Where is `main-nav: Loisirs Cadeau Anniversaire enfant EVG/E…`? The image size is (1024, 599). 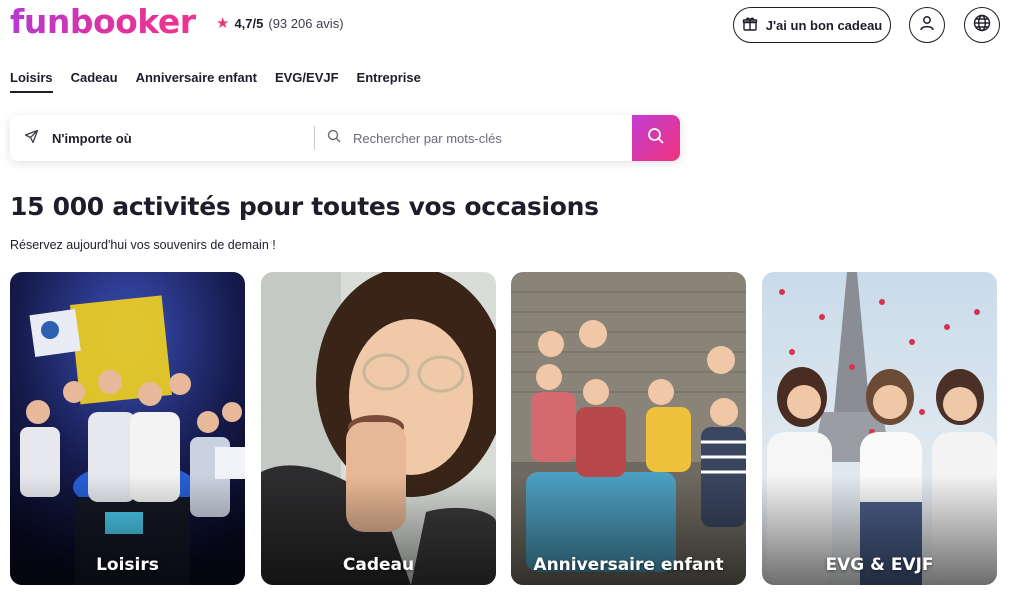
main-nav: Loisirs Cadeau Anniversaire enfant EVG/E… is located at coordinates (215, 81).